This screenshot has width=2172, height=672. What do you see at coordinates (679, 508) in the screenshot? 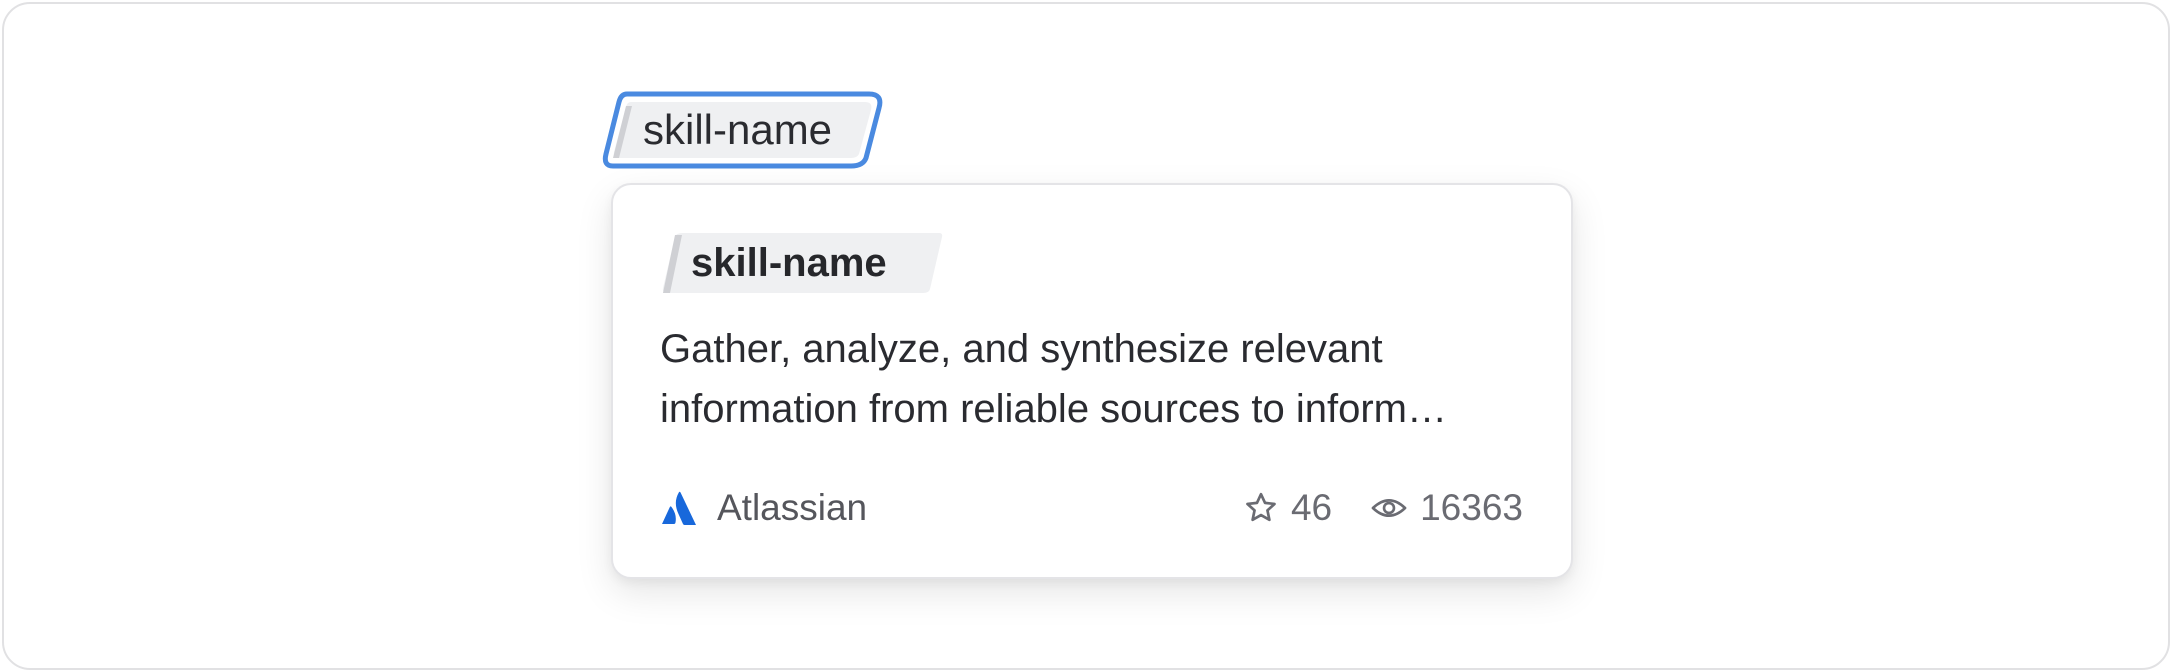
I see `atlassian-logo-icon` at bounding box center [679, 508].